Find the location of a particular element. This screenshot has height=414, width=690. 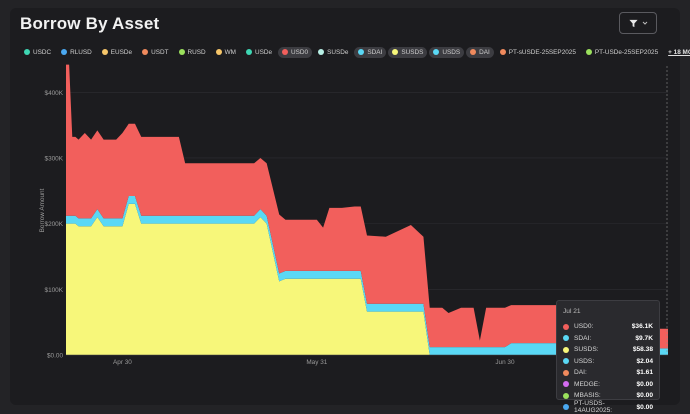

tooltip-row: USD0: $36.1K is located at coordinates (608, 327).